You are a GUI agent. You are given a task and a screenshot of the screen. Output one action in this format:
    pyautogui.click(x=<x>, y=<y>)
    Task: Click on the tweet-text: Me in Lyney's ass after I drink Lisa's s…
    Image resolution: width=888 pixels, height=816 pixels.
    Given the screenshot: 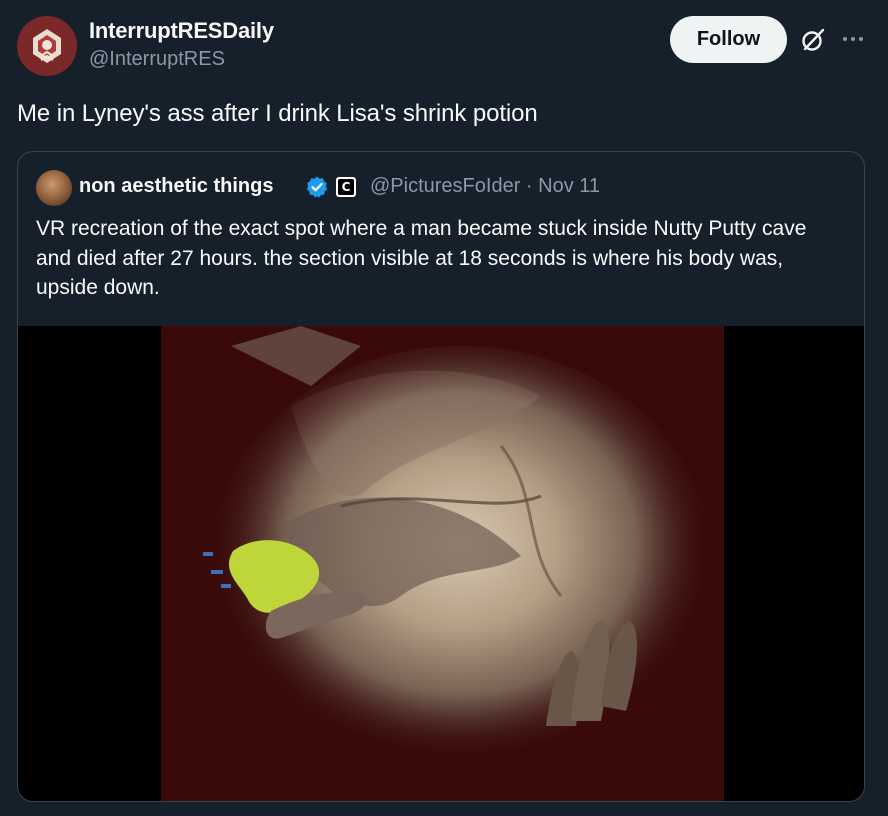 What is the action you would take?
    pyautogui.click(x=277, y=113)
    